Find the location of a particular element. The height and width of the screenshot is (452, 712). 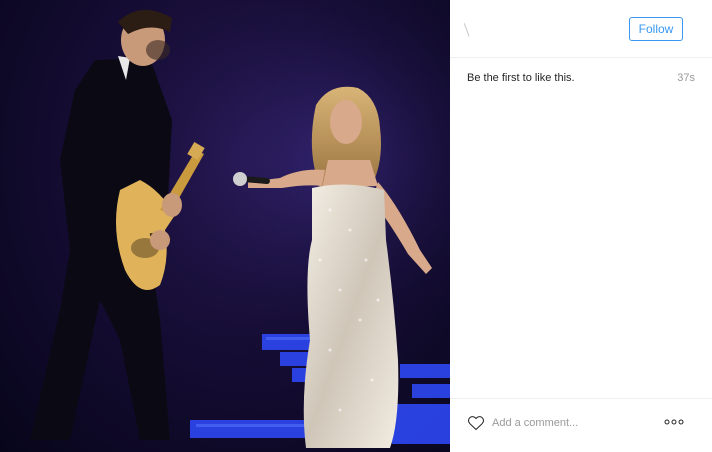

likes-text: Be the first to like this. is located at coordinates (521, 78).